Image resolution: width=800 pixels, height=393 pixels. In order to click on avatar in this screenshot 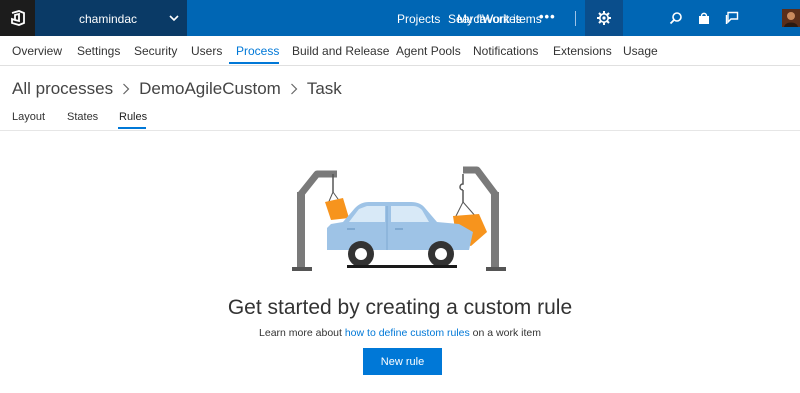, I will do `click(791, 18)`.